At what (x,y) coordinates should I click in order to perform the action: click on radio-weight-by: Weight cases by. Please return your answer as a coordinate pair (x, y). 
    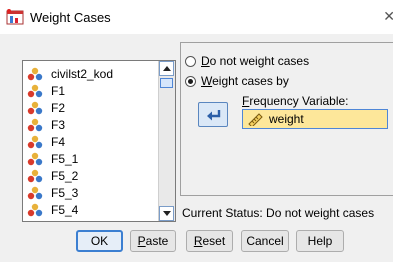
    Looking at the image, I should click on (237, 81).